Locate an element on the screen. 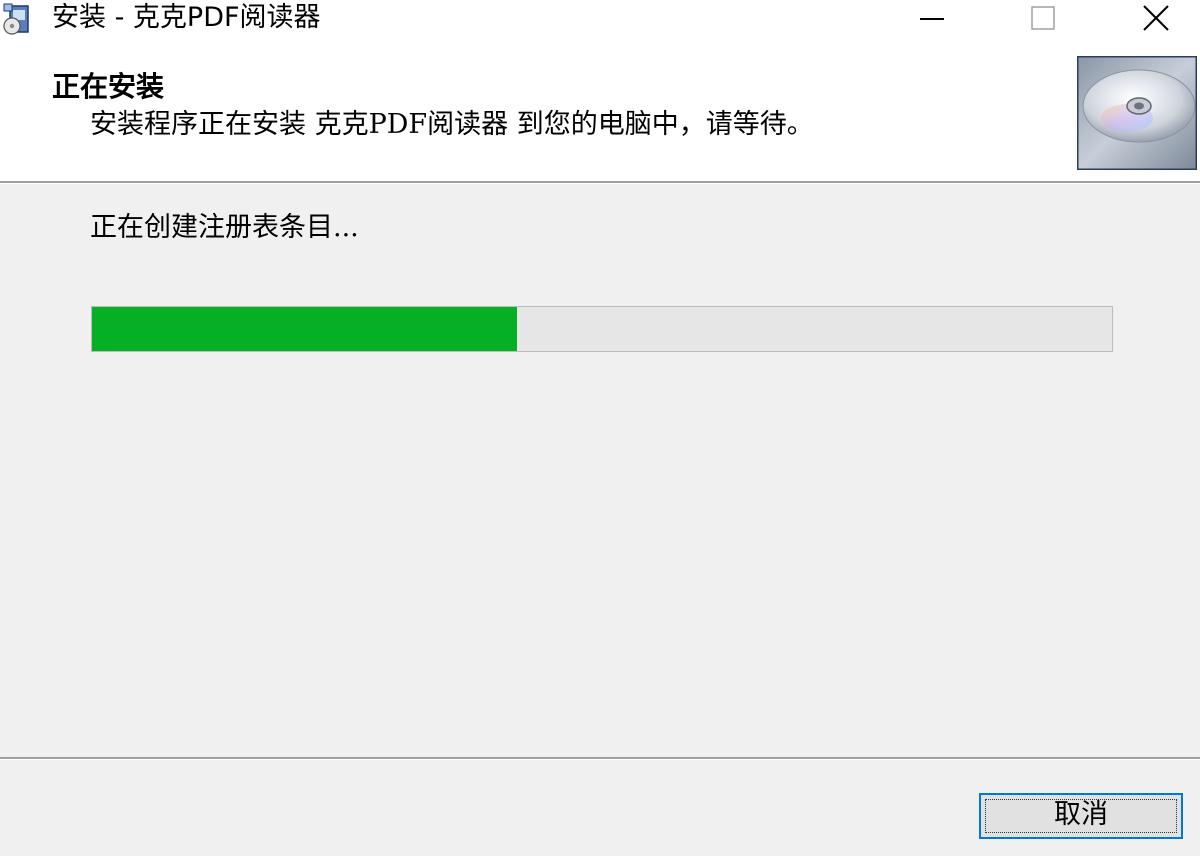  close-icon is located at coordinates (1156, 18).